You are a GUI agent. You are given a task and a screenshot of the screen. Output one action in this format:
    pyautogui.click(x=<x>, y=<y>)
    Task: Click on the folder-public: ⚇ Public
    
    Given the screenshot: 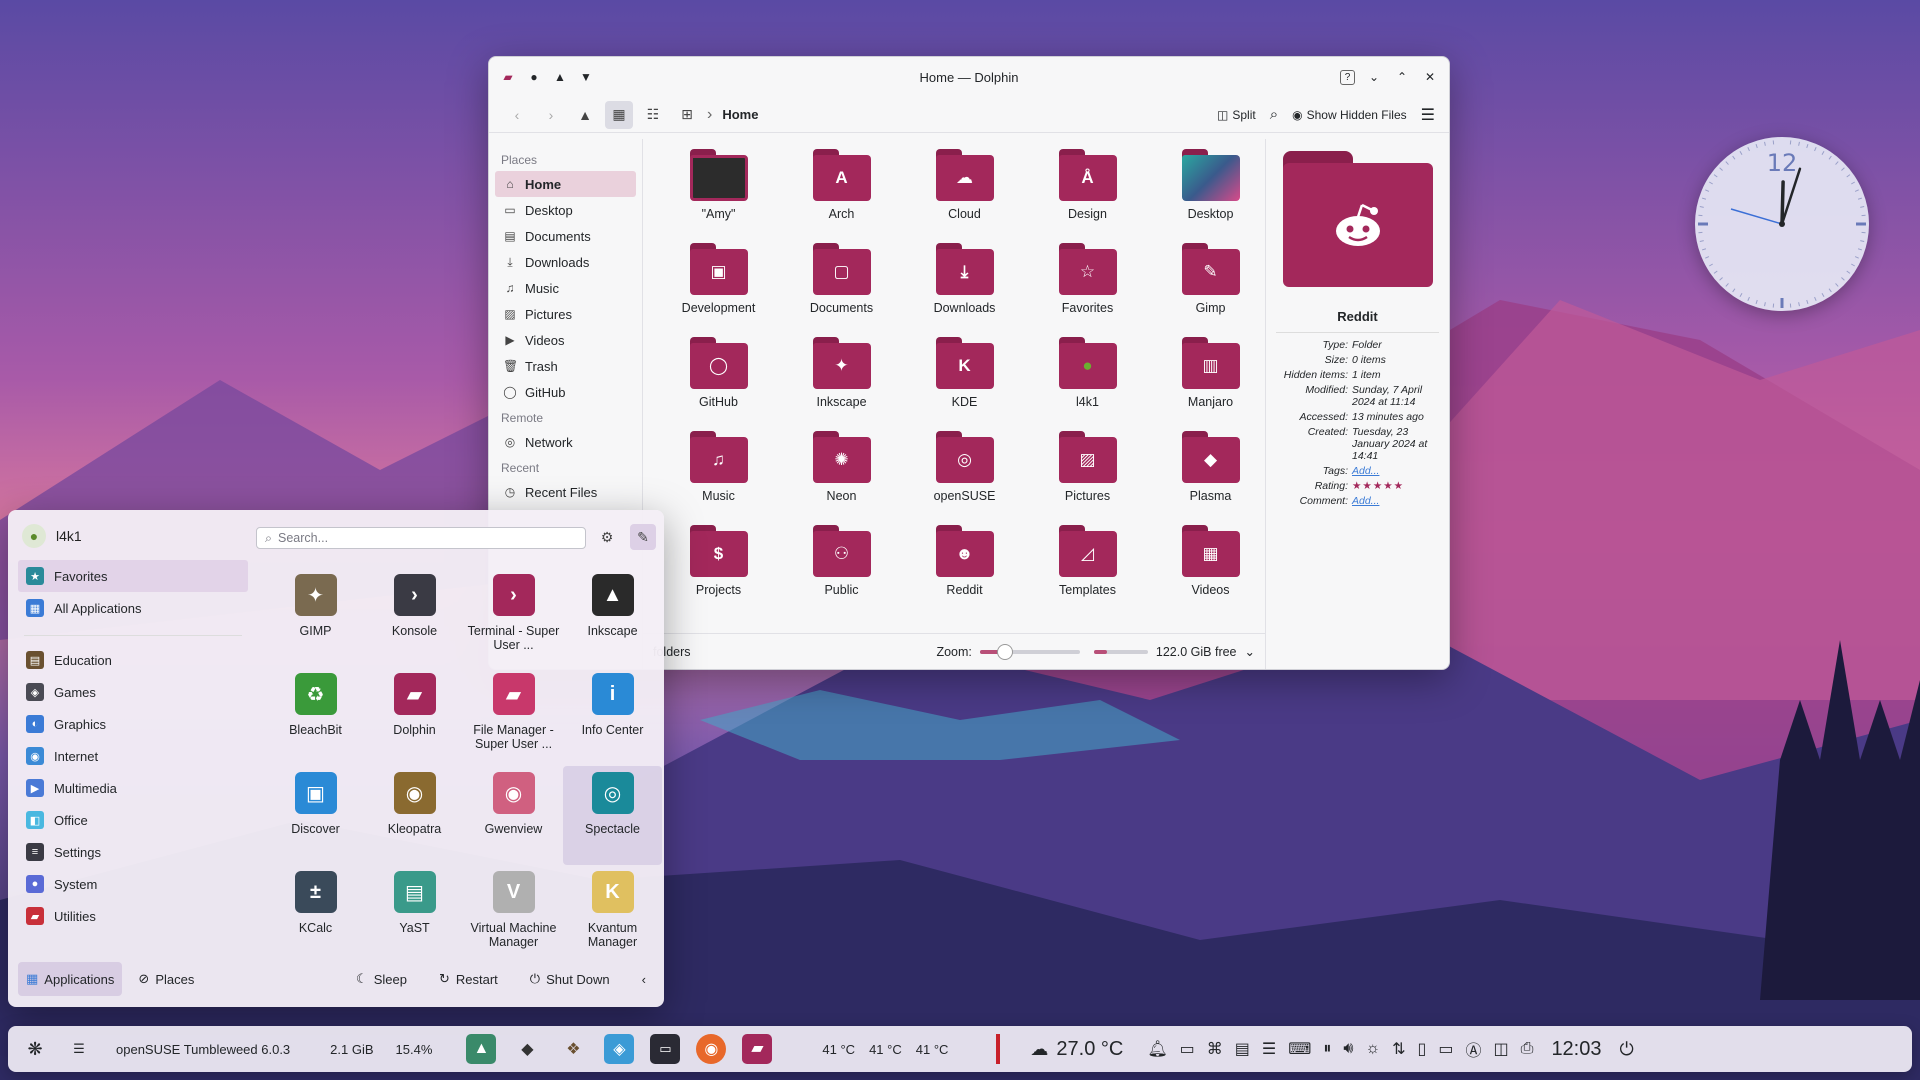 What is the action you would take?
    pyautogui.click(x=841, y=572)
    